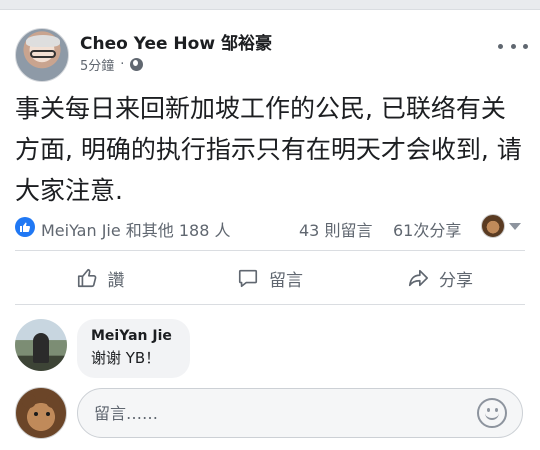  Describe the element at coordinates (248, 278) in the screenshot. I see `comment-icon` at that location.